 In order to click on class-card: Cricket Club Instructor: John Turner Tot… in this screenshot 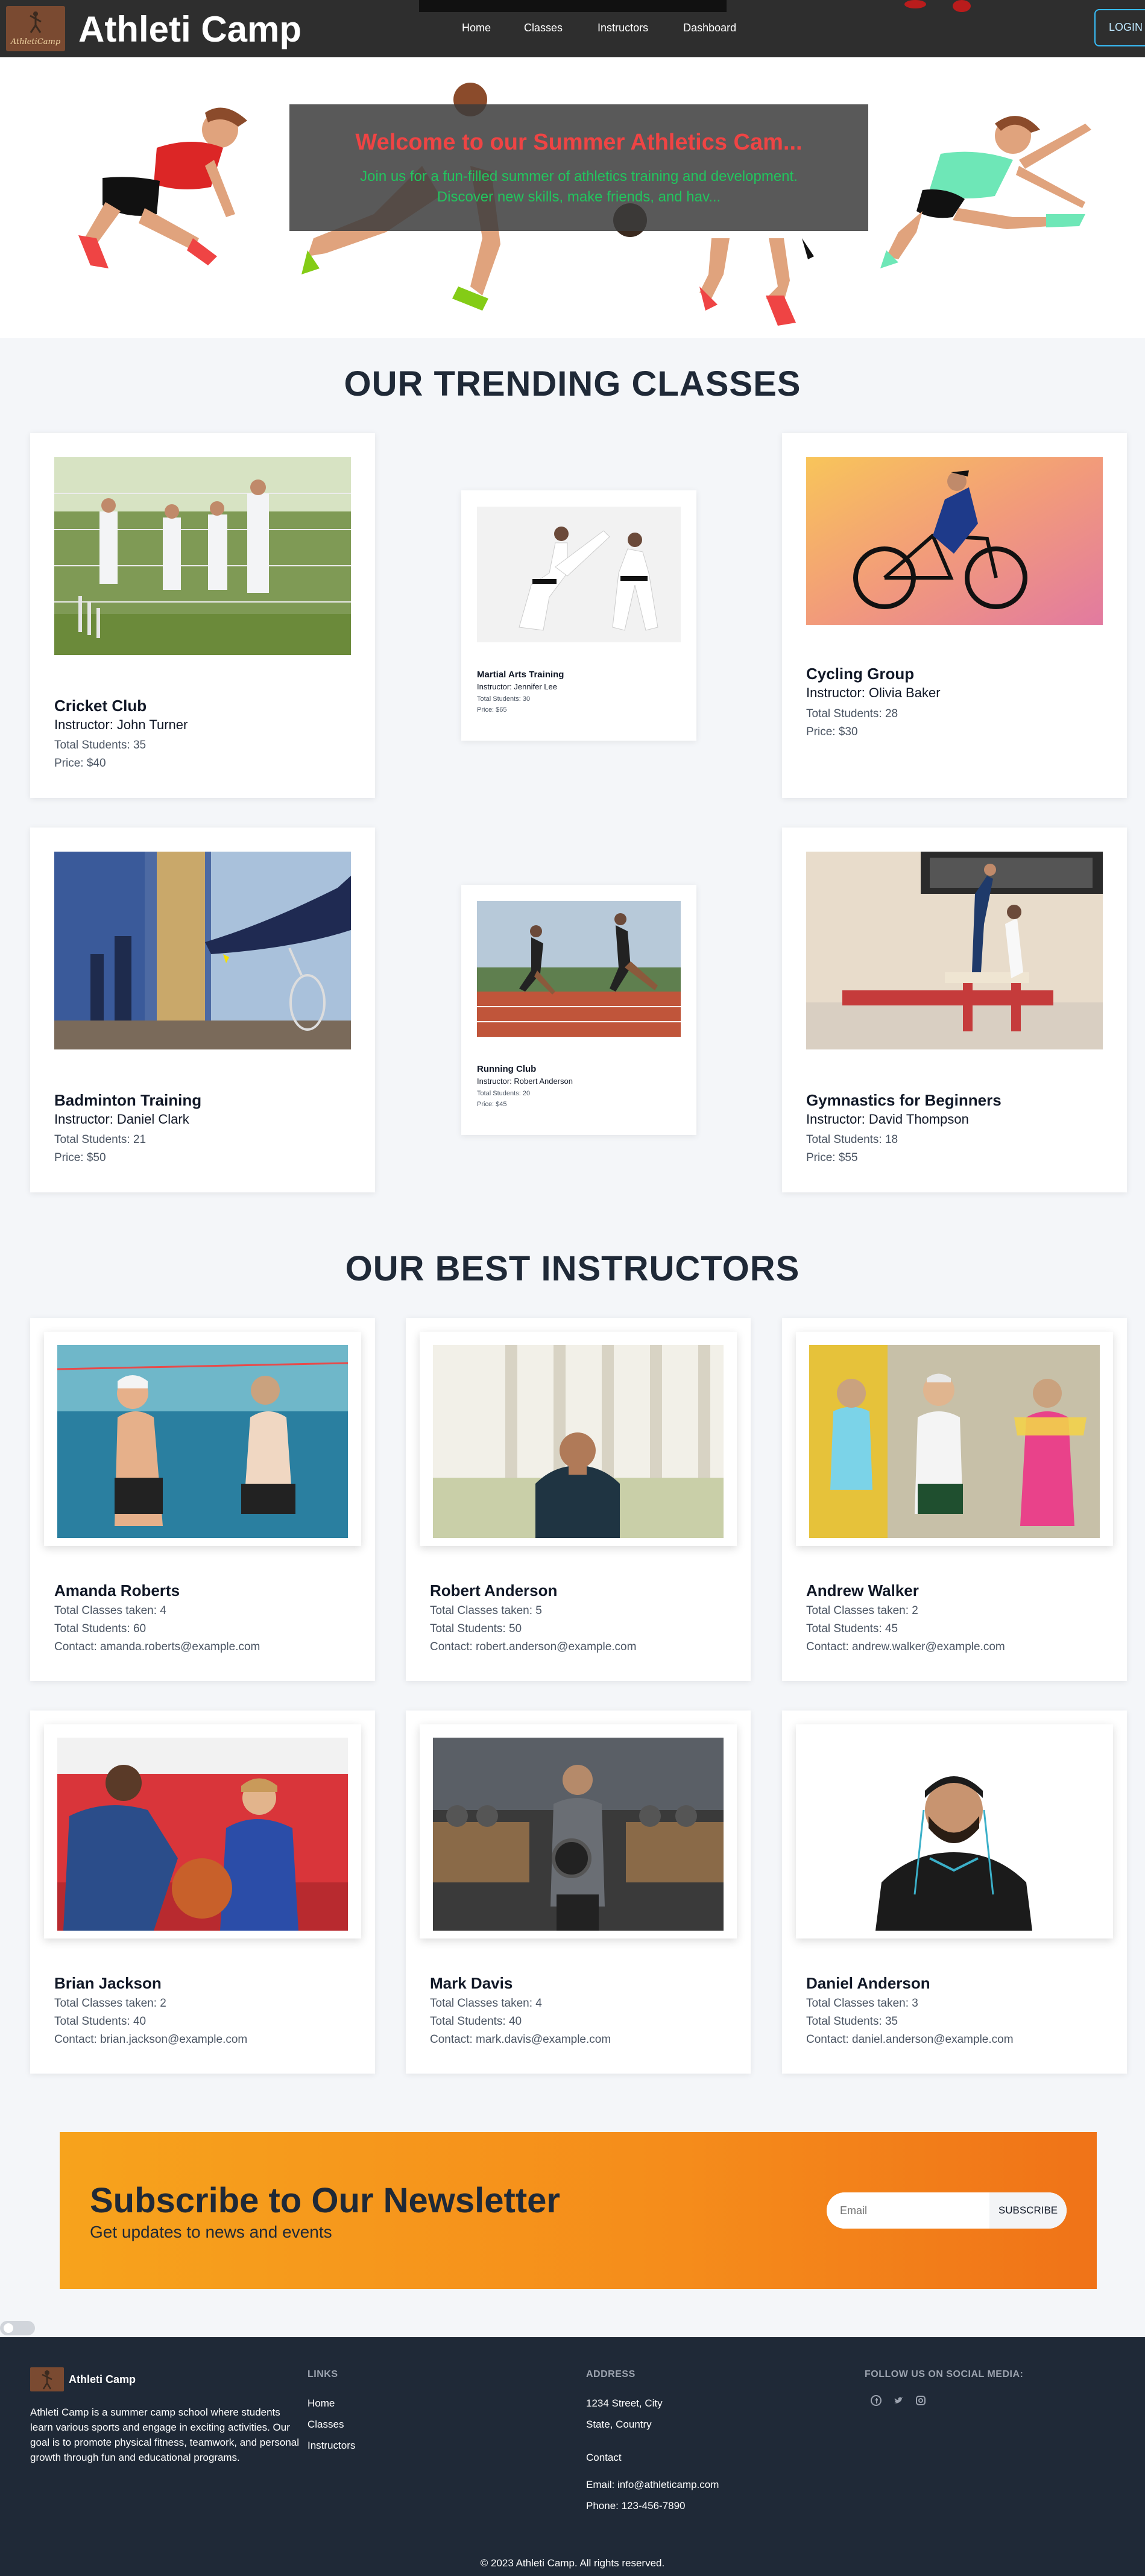, I will do `click(202, 615)`.